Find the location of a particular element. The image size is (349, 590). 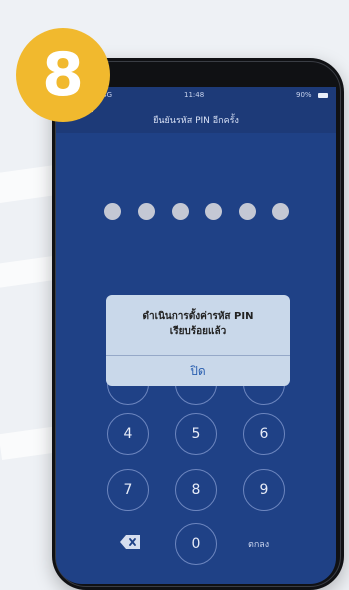

keypad-key-8: 8 is located at coordinates (196, 490).